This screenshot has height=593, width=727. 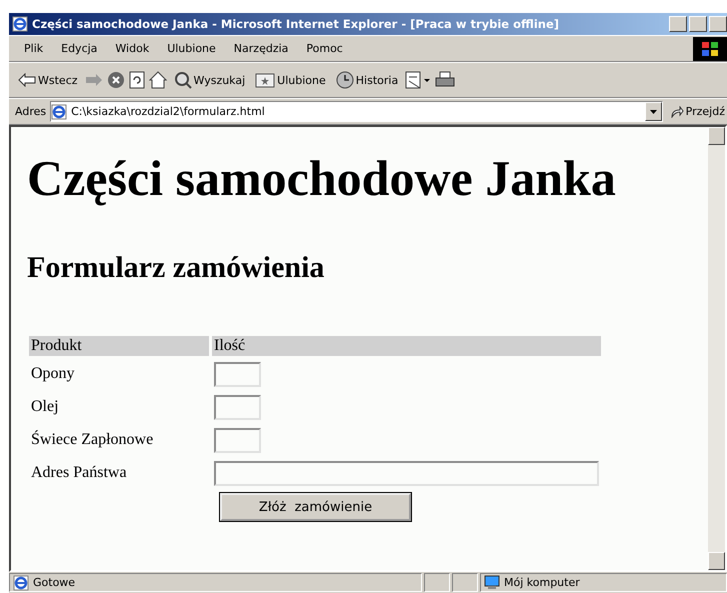 I want to click on row-label: Olej, so click(x=45, y=407).